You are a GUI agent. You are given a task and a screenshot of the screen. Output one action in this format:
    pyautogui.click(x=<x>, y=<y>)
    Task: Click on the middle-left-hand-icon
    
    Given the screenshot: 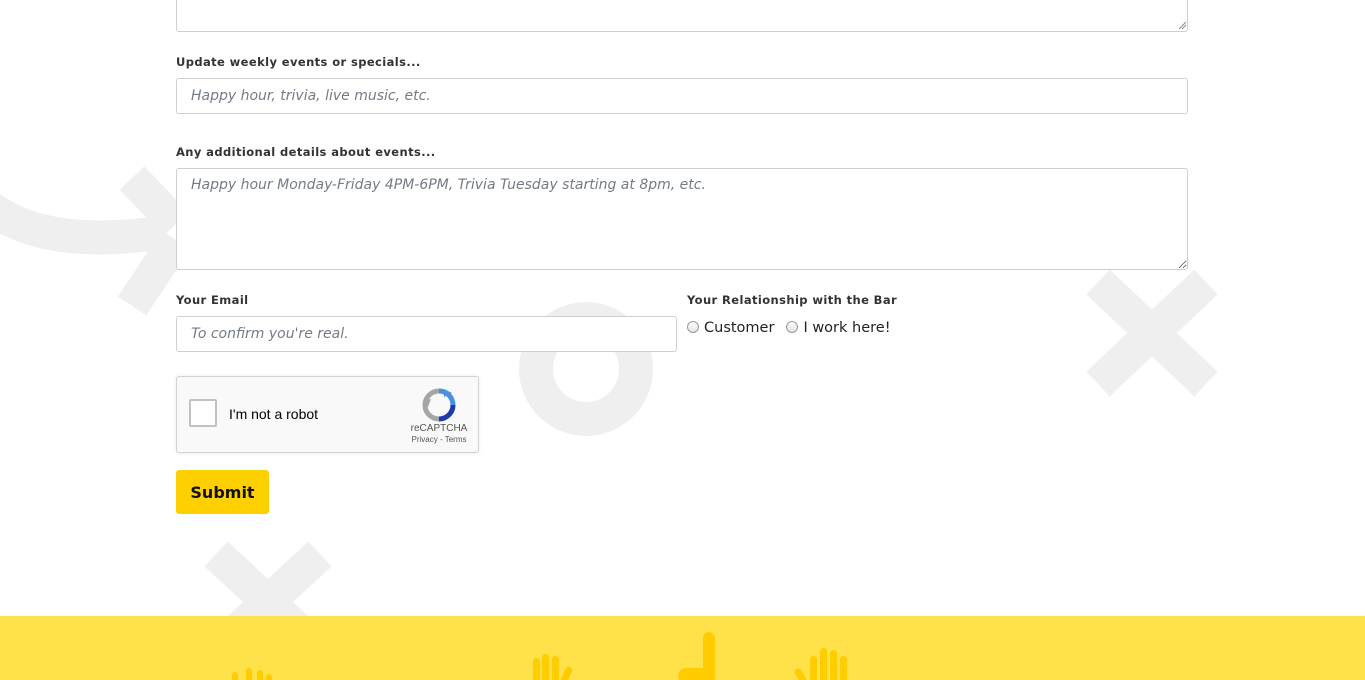 What is the action you would take?
    pyautogui.click(x=553, y=667)
    